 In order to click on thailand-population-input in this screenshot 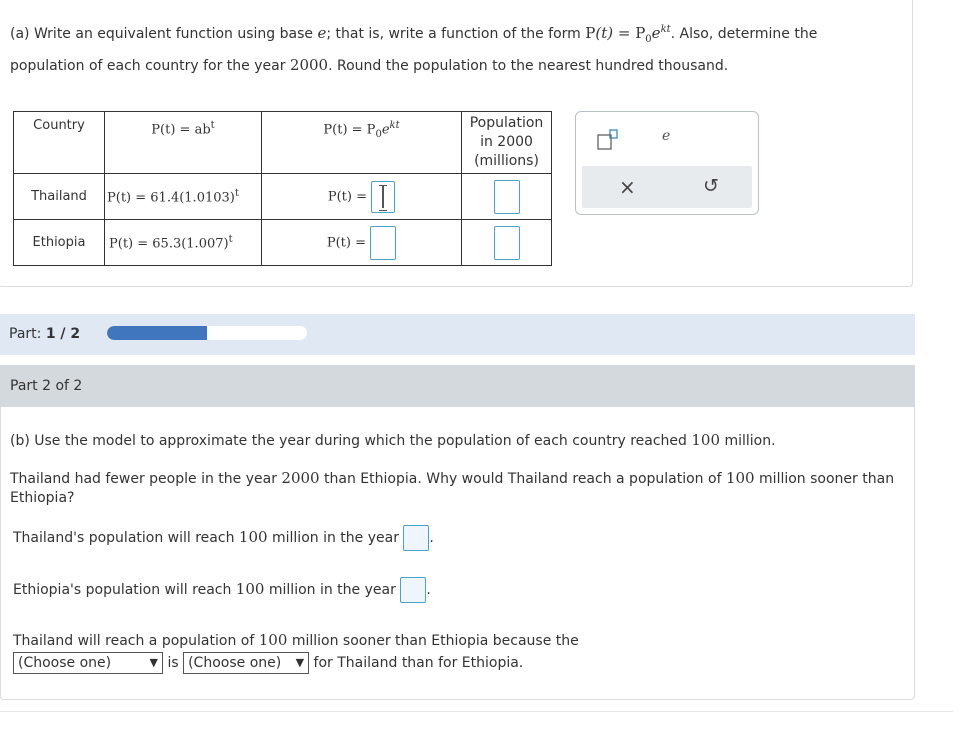, I will do `click(506, 196)`.